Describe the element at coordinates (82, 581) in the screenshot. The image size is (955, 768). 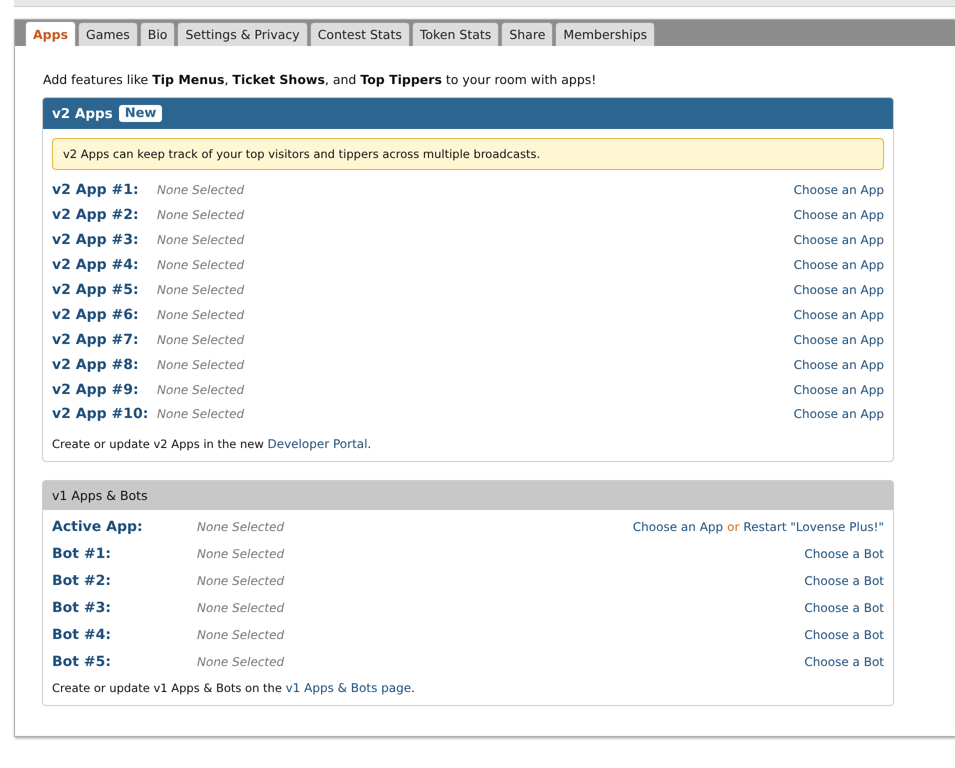
I see `slot-label: Bot #2:` at that location.